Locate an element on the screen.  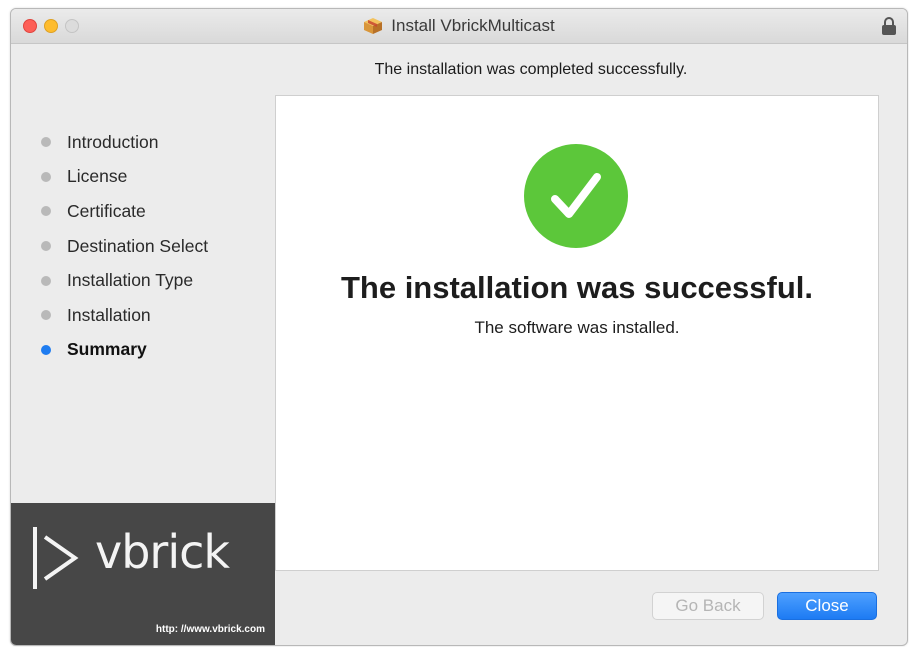
success-headline: The installation was successful. is located at coordinates (577, 287).